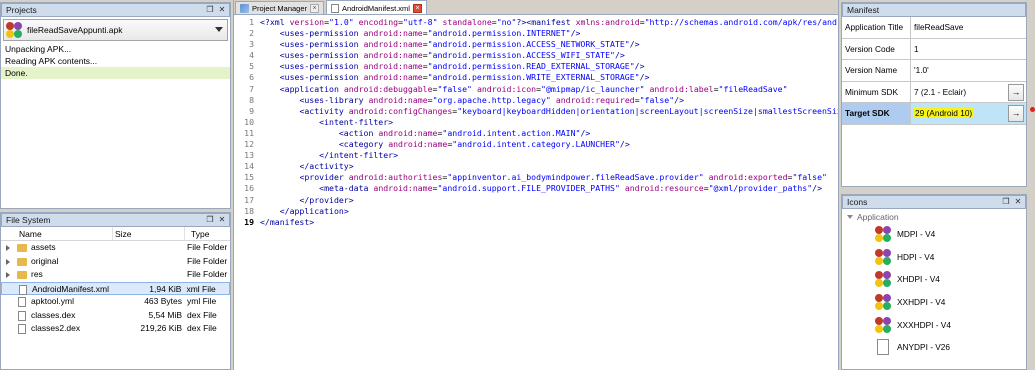 This screenshot has width=1035, height=370. What do you see at coordinates (251, 66) in the screenshot?
I see `line-number: 5` at bounding box center [251, 66].